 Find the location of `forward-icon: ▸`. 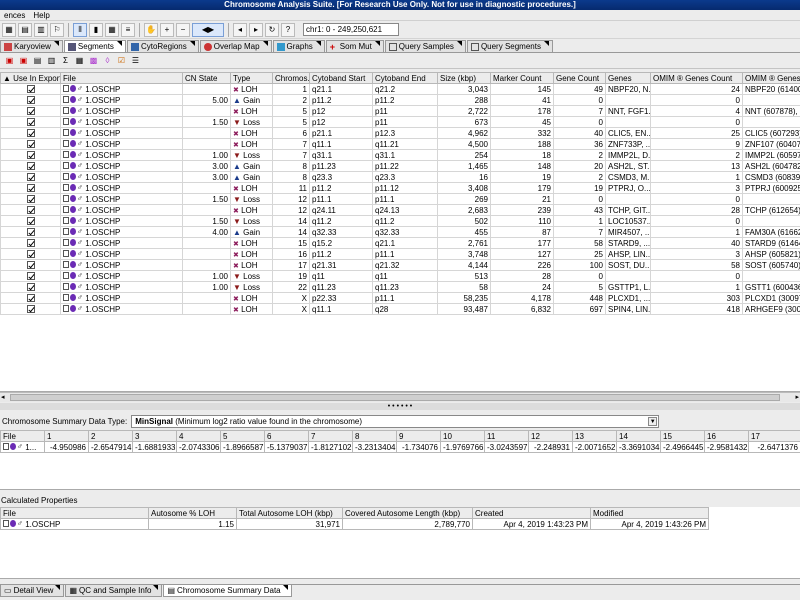

forward-icon: ▸ is located at coordinates (256, 29).